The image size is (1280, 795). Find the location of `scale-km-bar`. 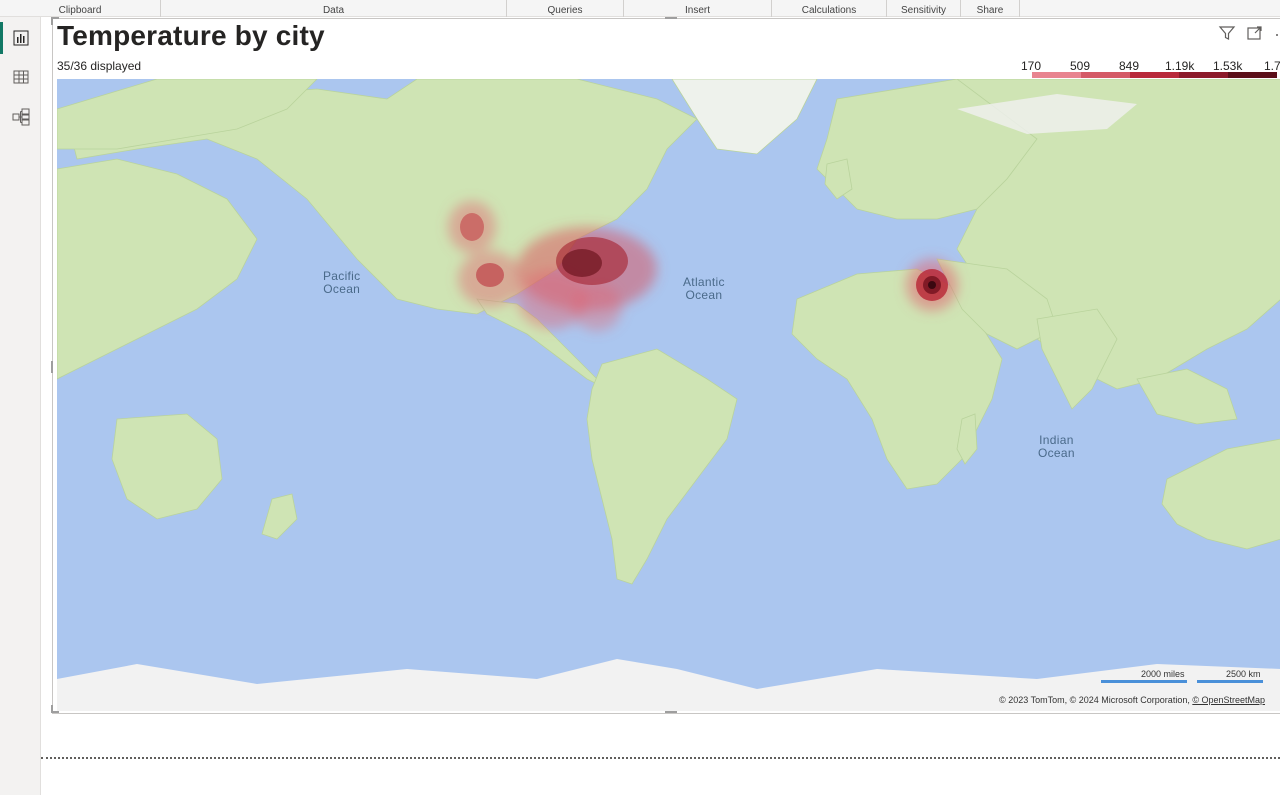

scale-km-bar is located at coordinates (1230, 681).